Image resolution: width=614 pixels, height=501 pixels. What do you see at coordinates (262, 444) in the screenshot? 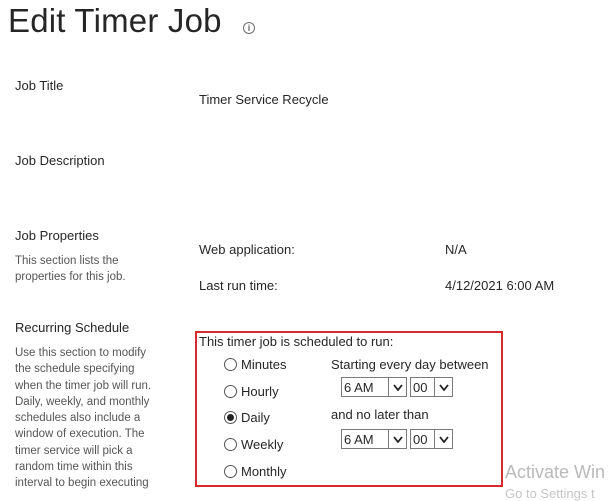
I see `radio-label-weekly: Weekly` at bounding box center [262, 444].